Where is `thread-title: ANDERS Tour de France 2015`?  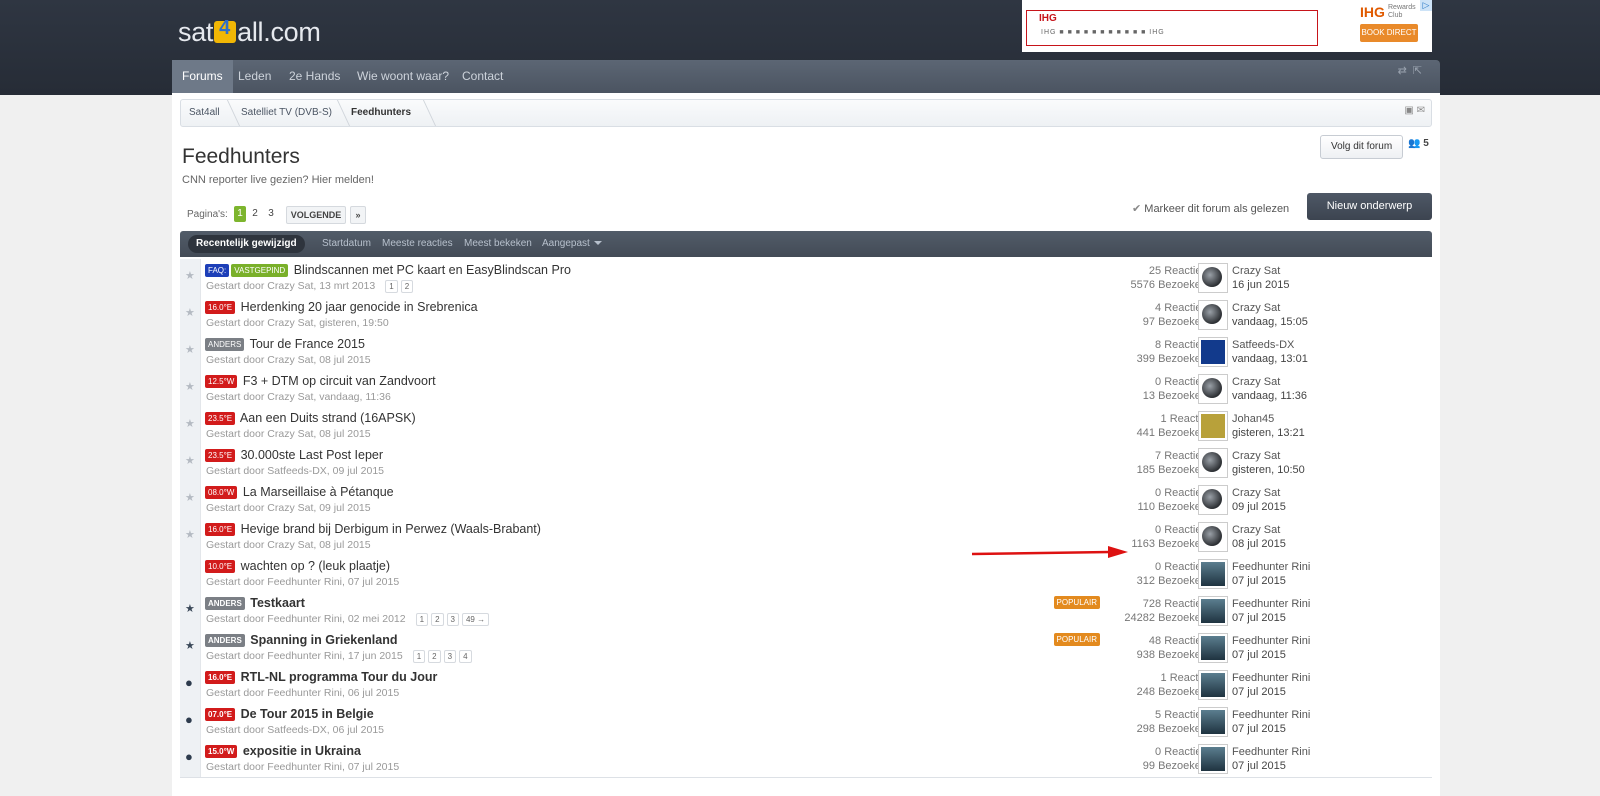
thread-title: ANDERS Tour de France 2015 is located at coordinates (285, 344).